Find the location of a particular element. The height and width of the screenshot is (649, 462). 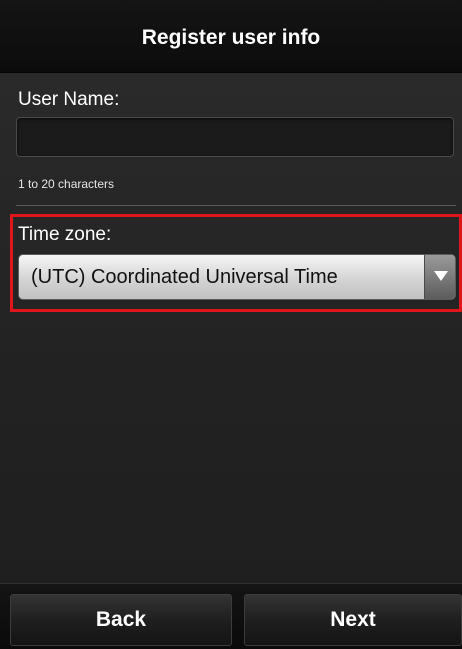

time-zone-selected-value: (UTC) Coordinated Universal Time is located at coordinates (184, 277).